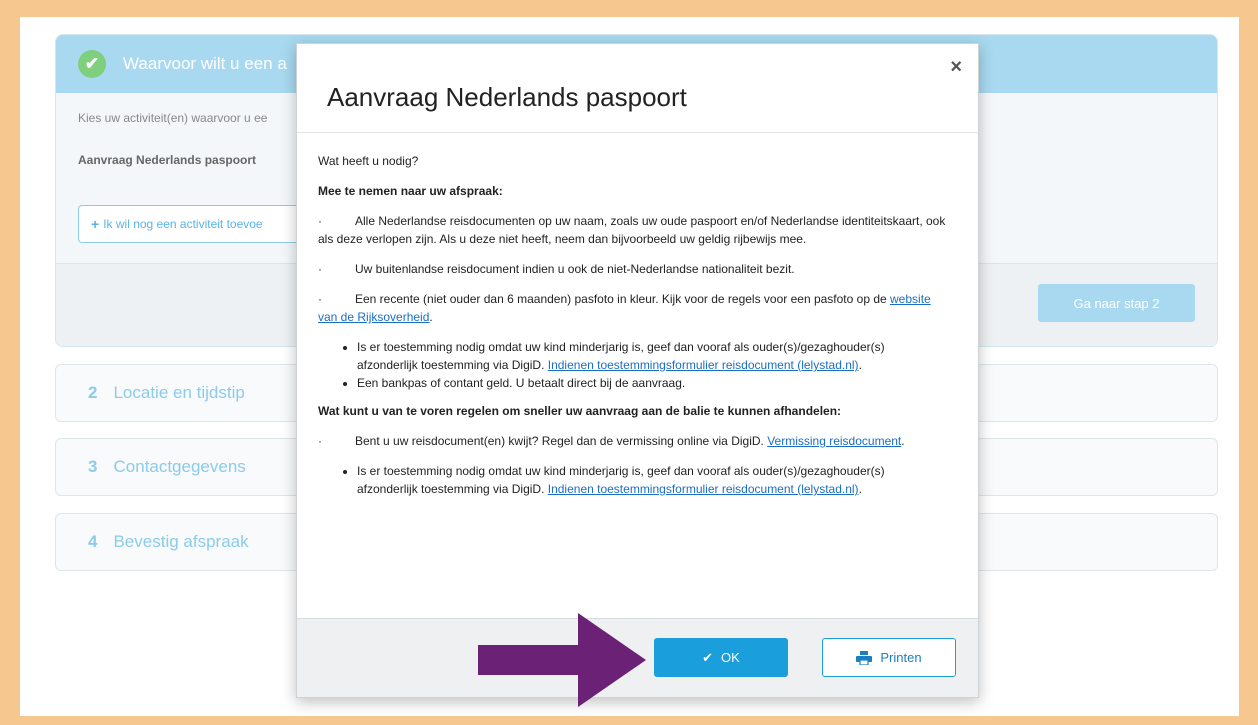 The height and width of the screenshot is (725, 1258). Describe the element at coordinates (410, 191) in the screenshot. I see `section-heading-bring: Mee te nemen naar uw afspraak:` at that location.